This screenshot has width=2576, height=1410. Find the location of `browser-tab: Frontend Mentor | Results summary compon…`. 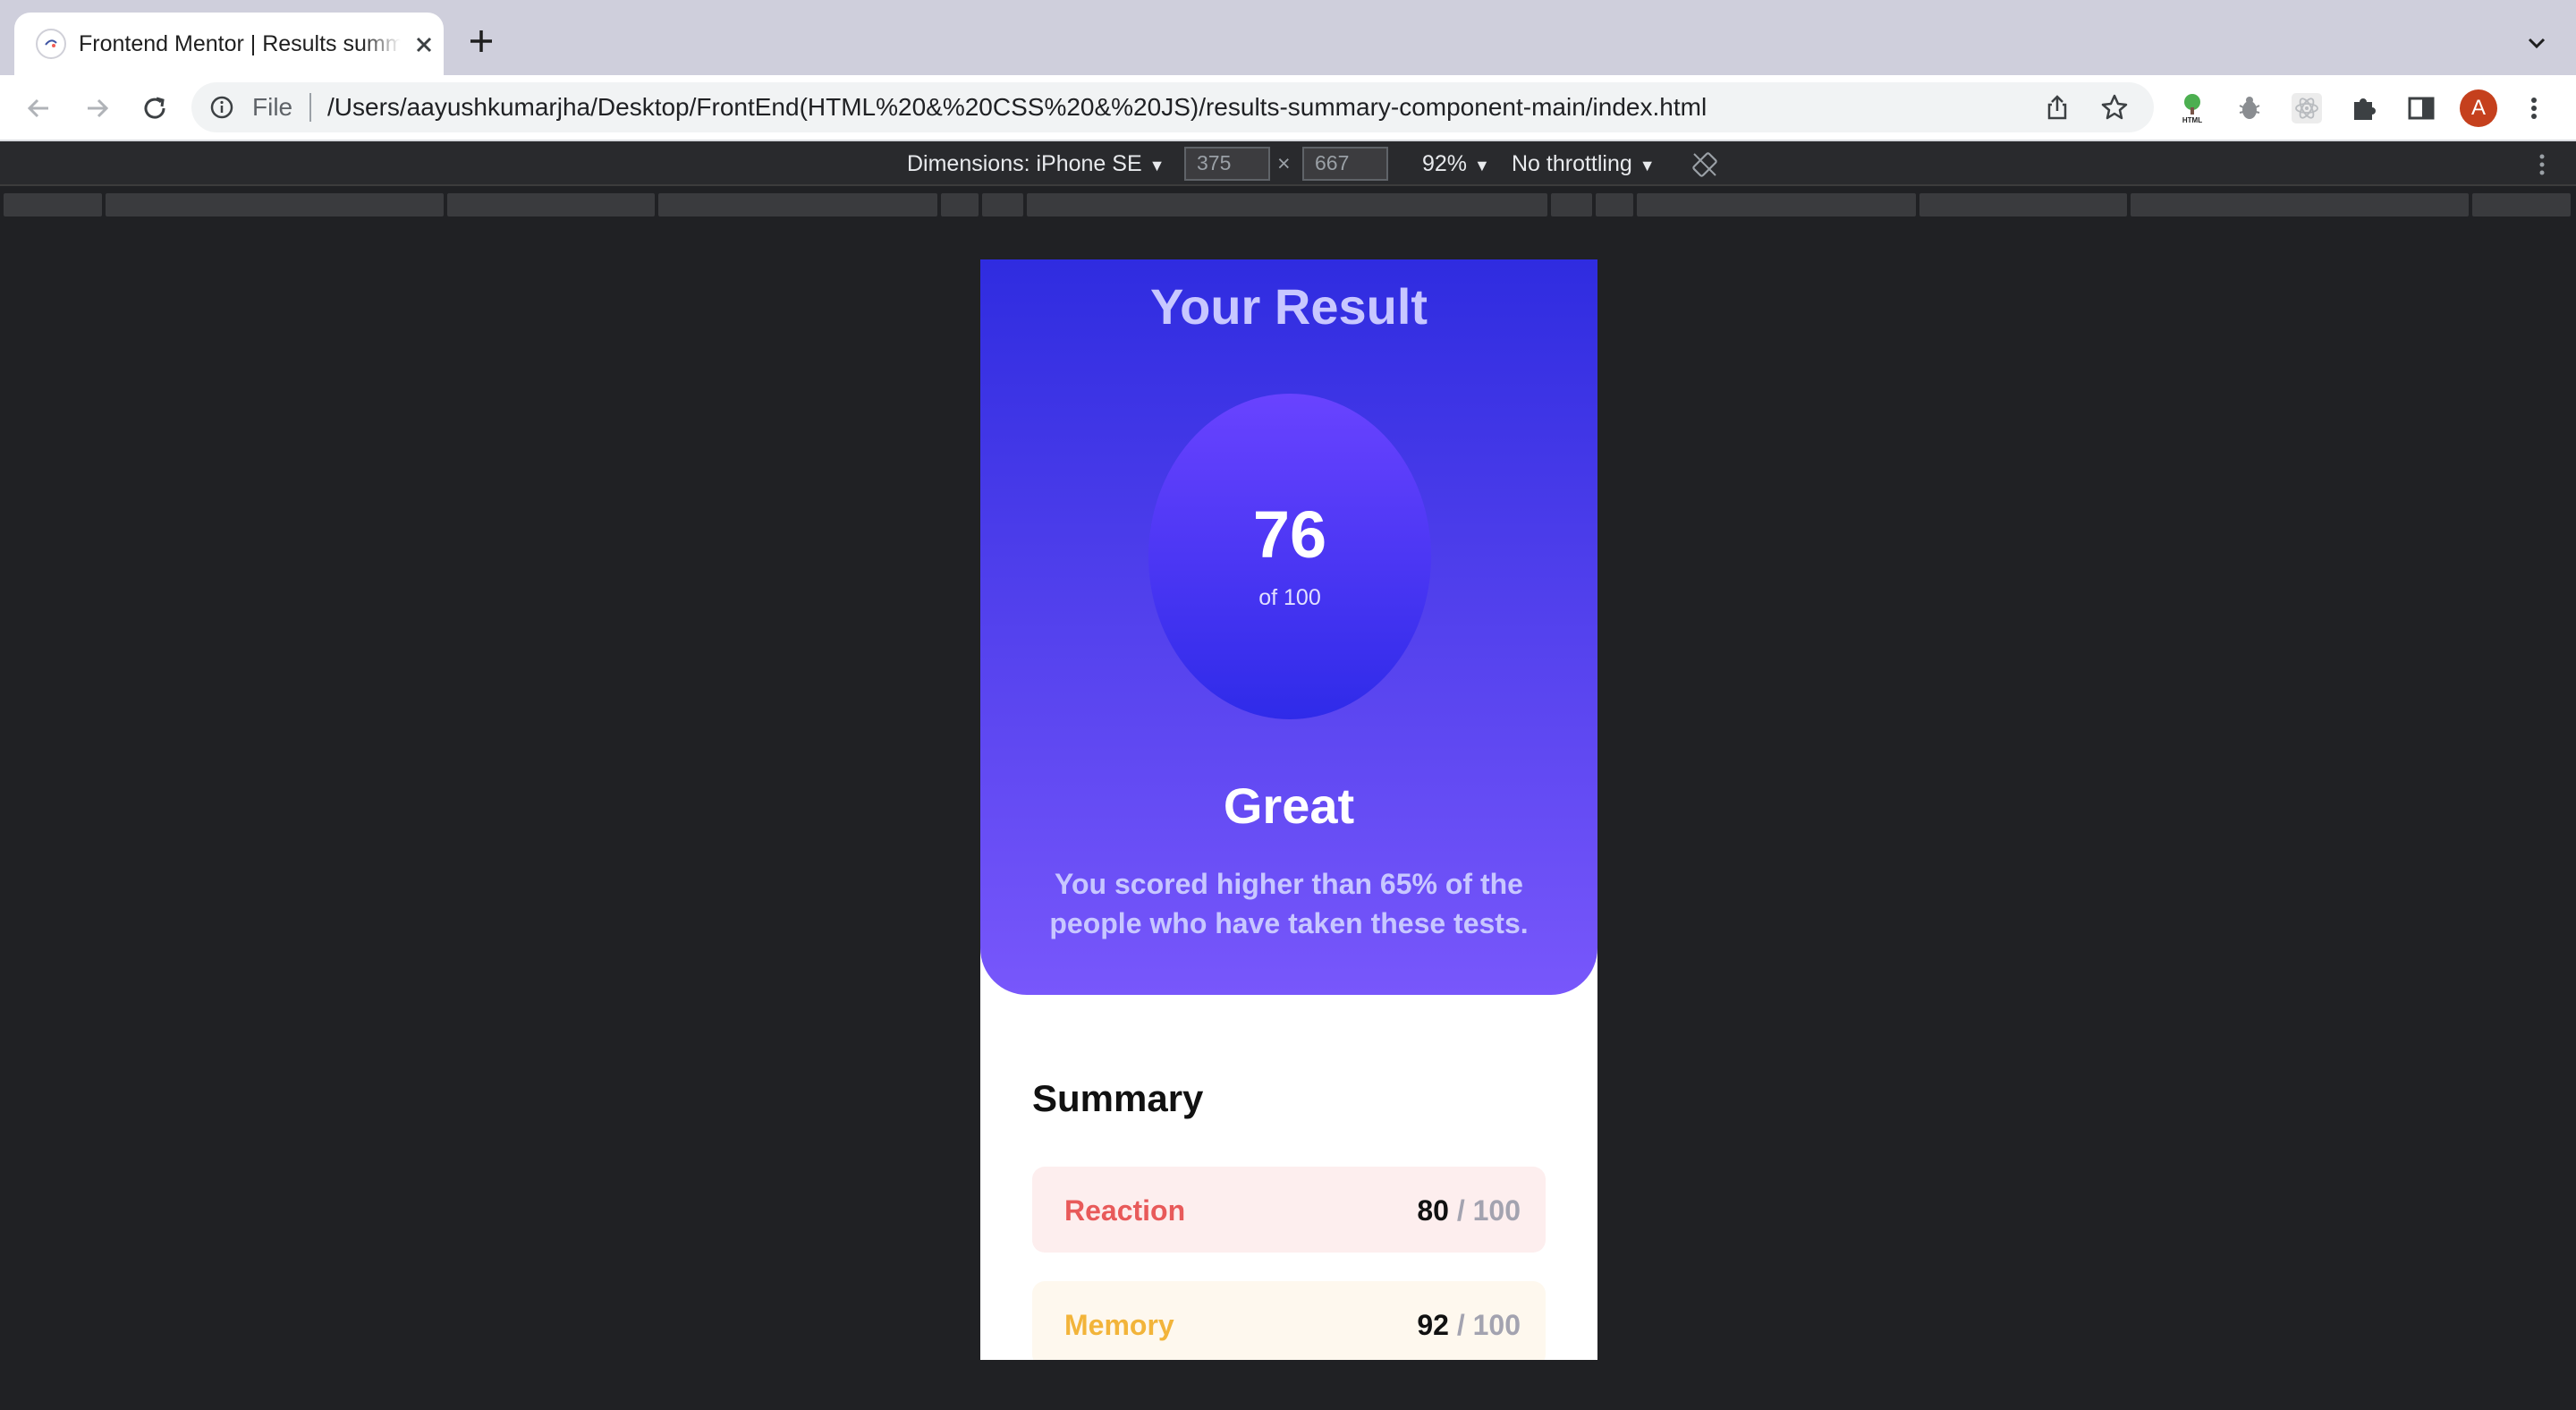

browser-tab: Frontend Mentor | Results summary compon… is located at coordinates (229, 44).